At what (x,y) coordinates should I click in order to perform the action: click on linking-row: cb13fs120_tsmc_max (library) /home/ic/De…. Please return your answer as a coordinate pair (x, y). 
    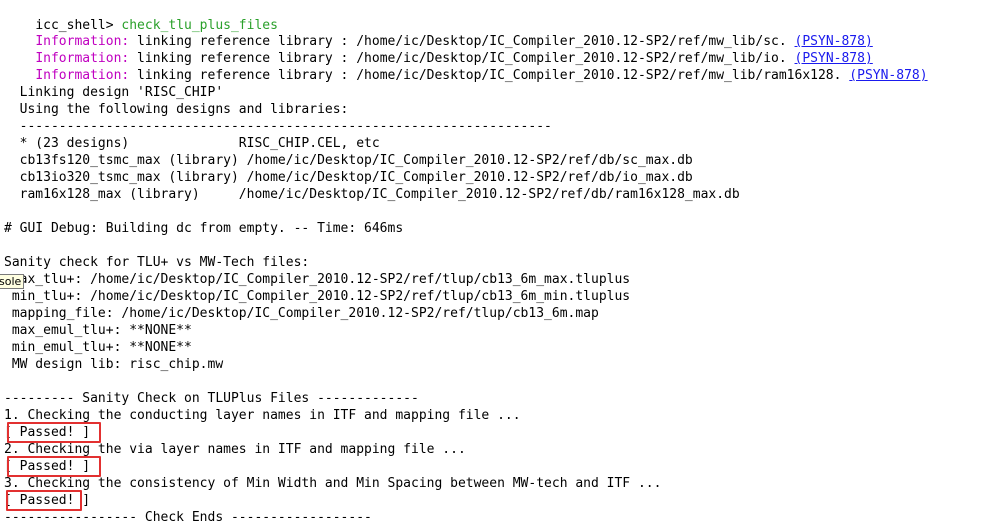
    Looking at the image, I should click on (348, 160).